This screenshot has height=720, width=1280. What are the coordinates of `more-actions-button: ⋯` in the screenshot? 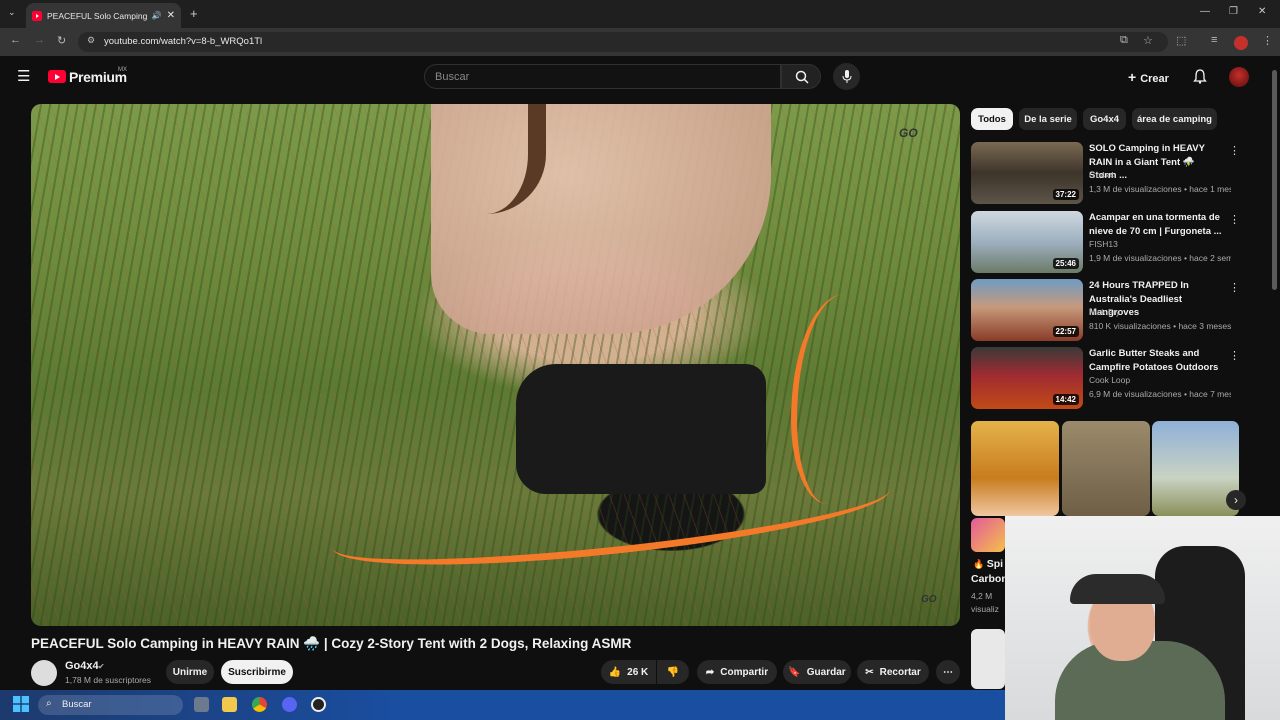 It's located at (948, 672).